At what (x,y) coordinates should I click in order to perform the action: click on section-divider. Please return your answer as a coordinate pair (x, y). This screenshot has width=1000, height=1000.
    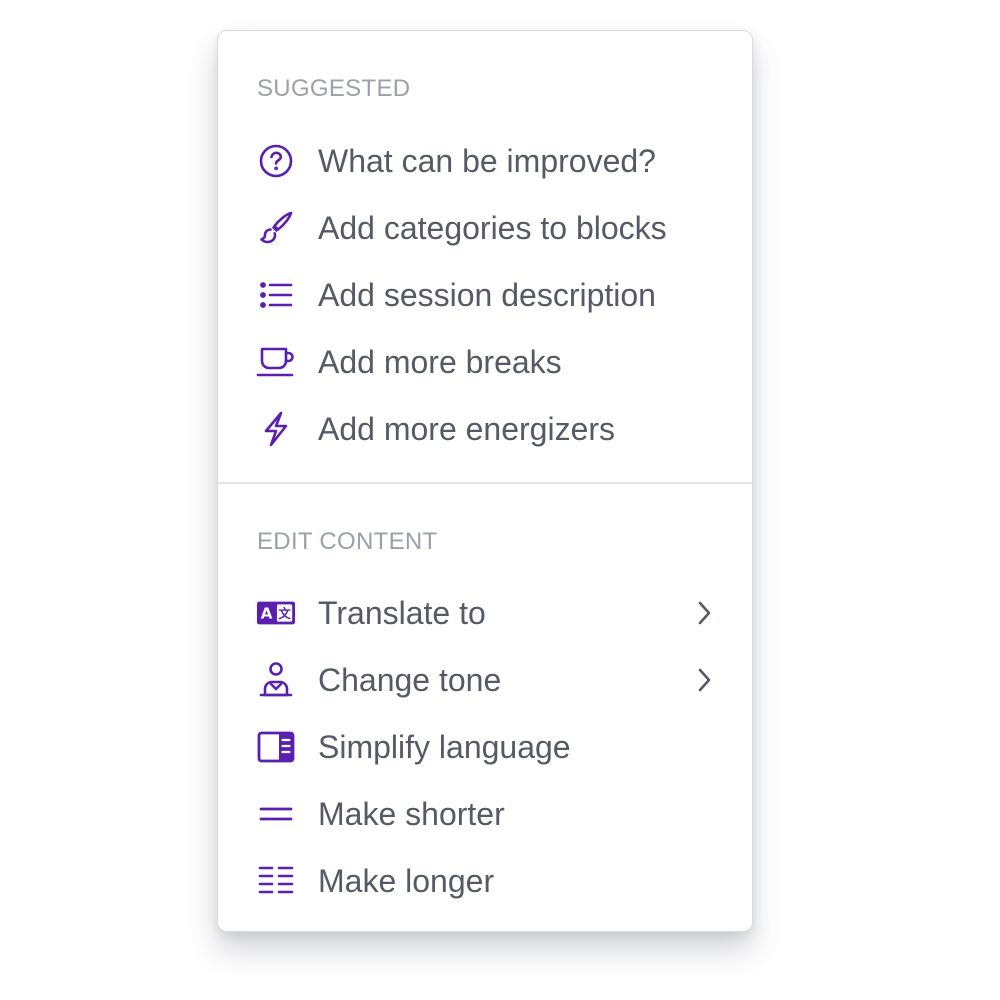
    Looking at the image, I should click on (485, 483).